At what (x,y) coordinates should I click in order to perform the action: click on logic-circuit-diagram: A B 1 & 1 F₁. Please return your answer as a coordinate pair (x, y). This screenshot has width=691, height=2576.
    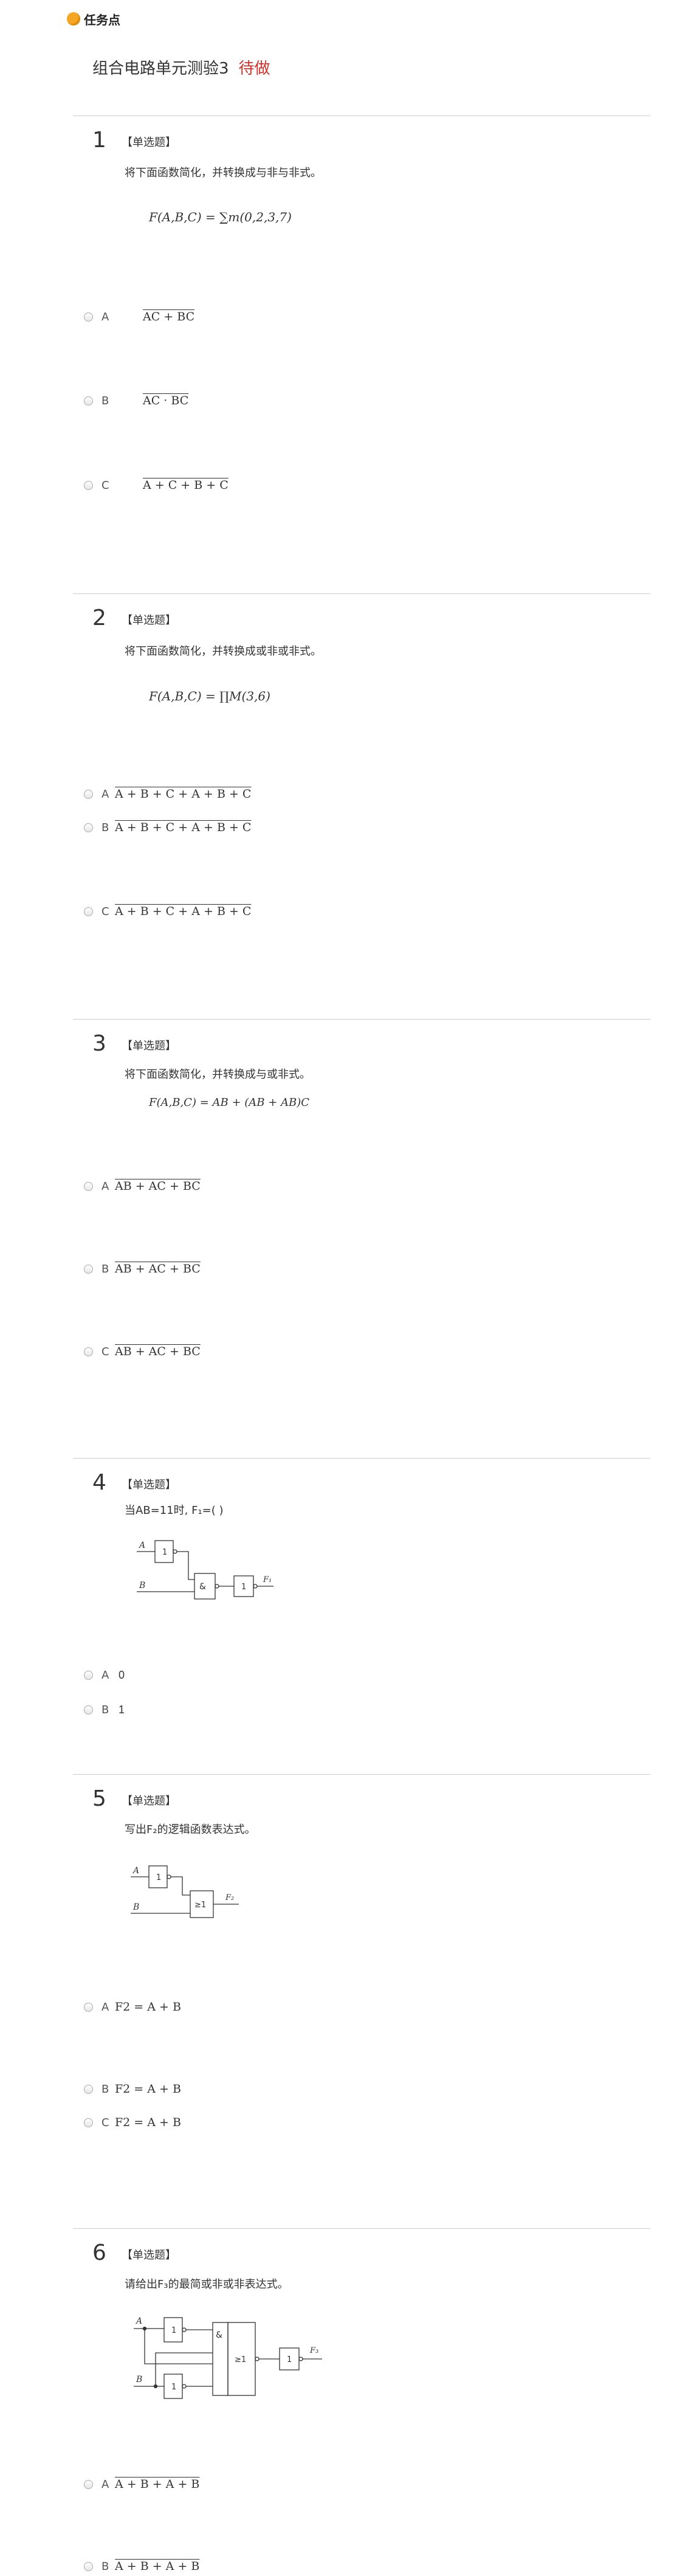
    Looking at the image, I should click on (205, 1570).